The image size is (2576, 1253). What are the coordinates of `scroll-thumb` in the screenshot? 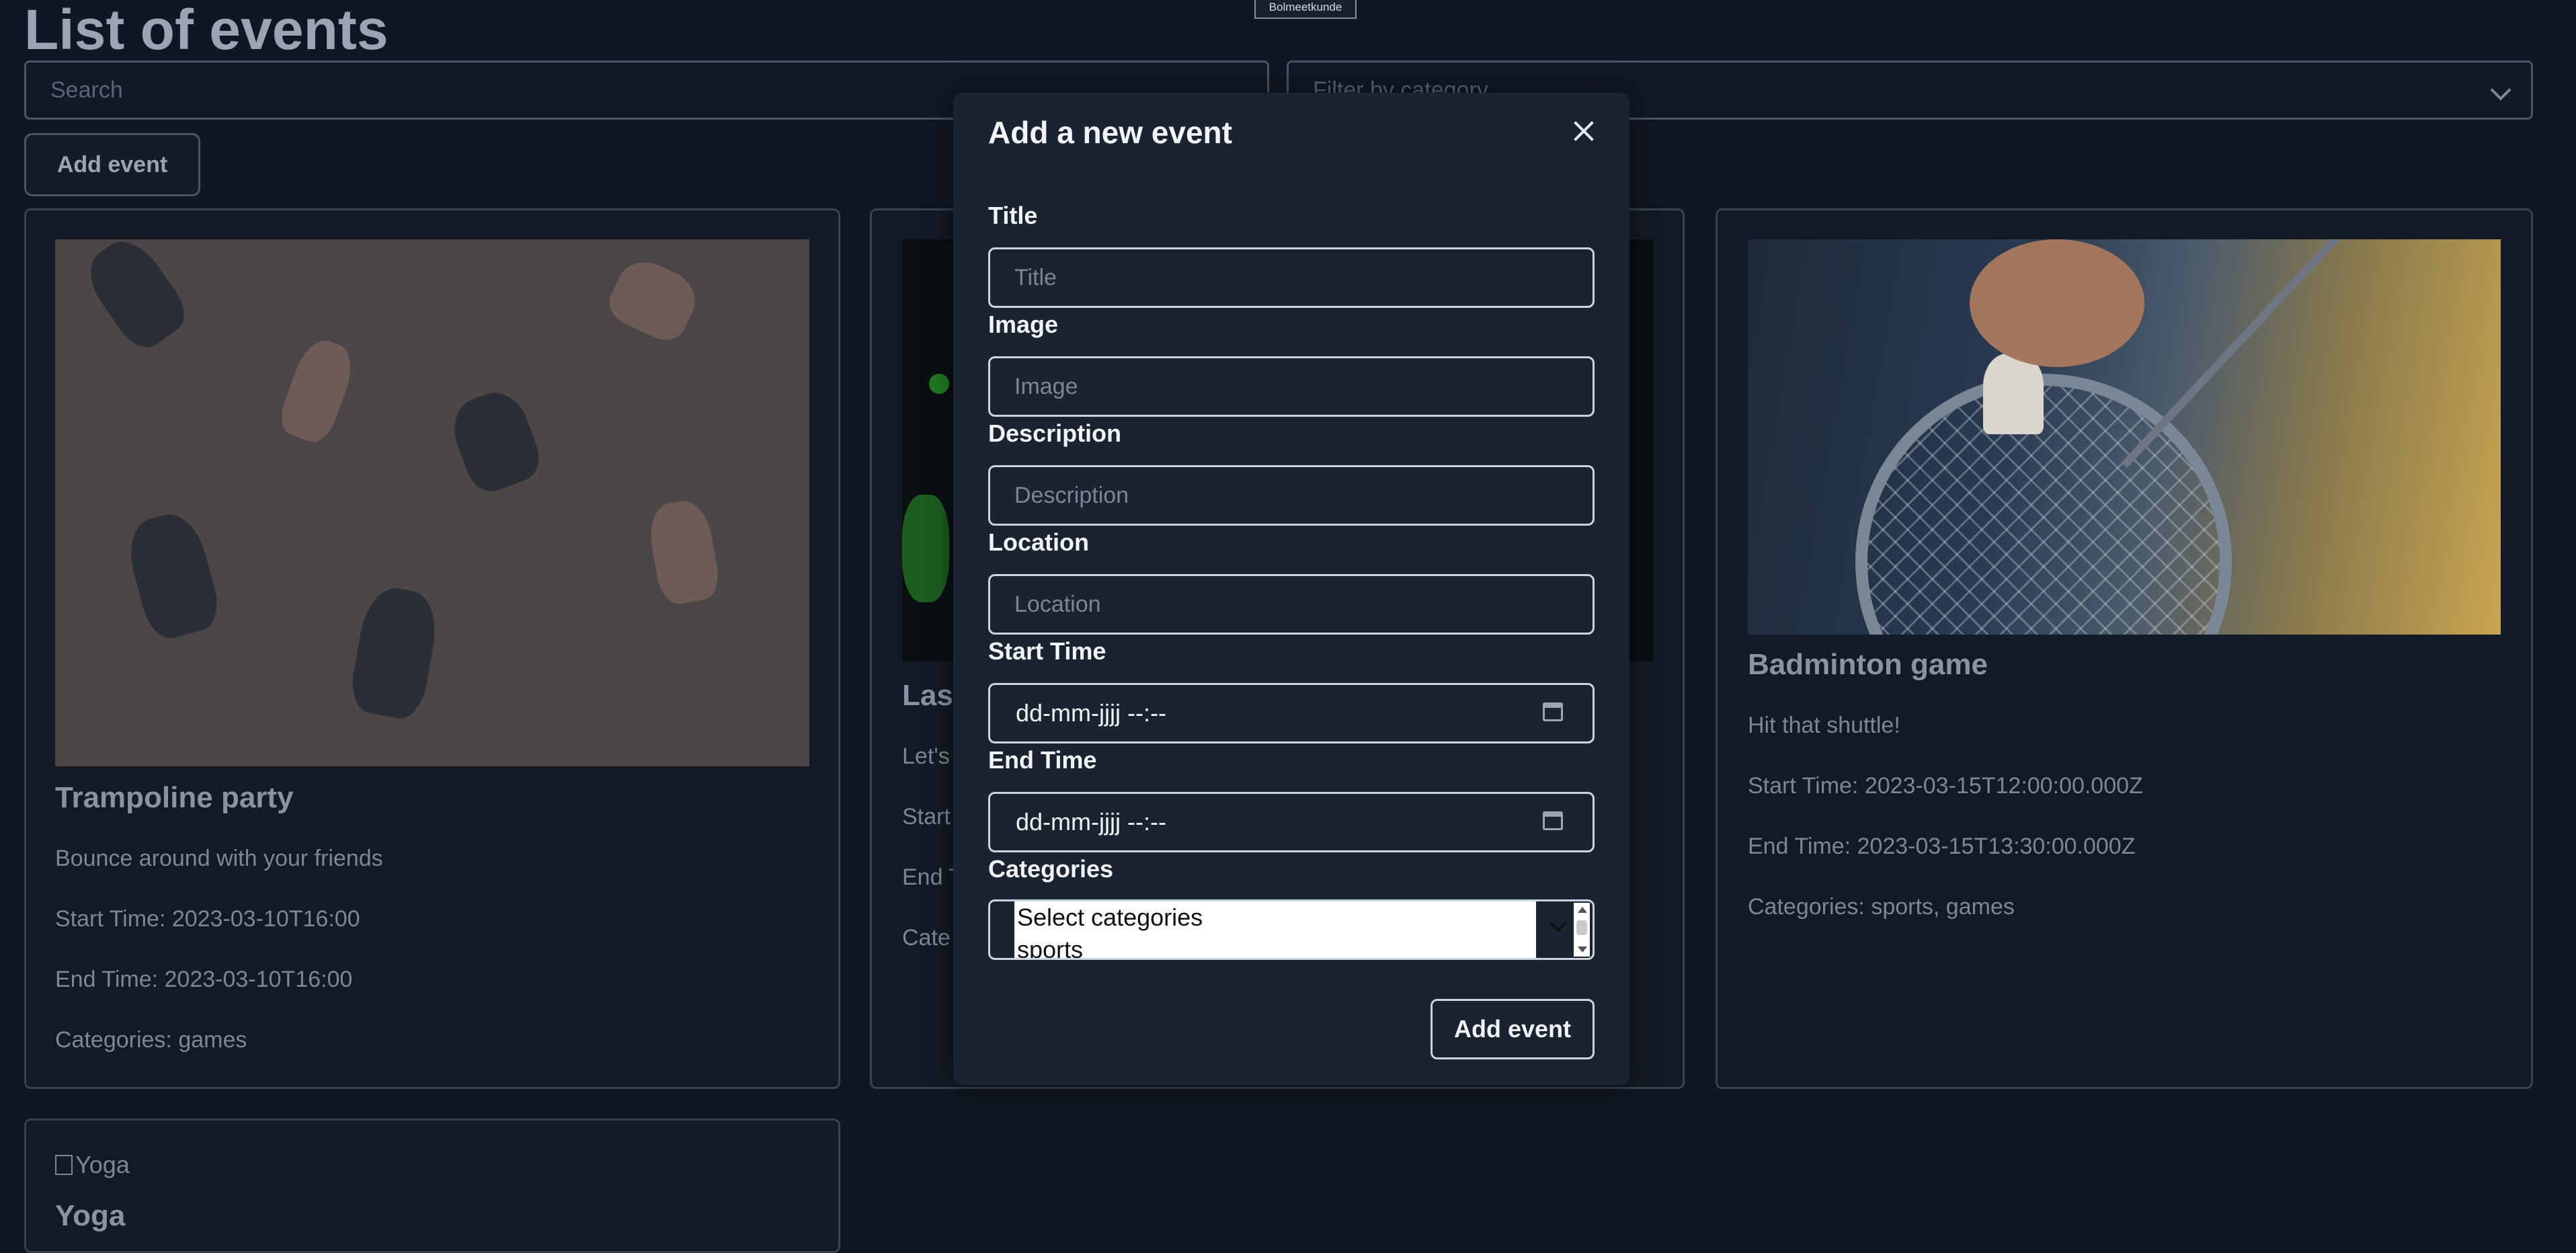 It's located at (1581, 927).